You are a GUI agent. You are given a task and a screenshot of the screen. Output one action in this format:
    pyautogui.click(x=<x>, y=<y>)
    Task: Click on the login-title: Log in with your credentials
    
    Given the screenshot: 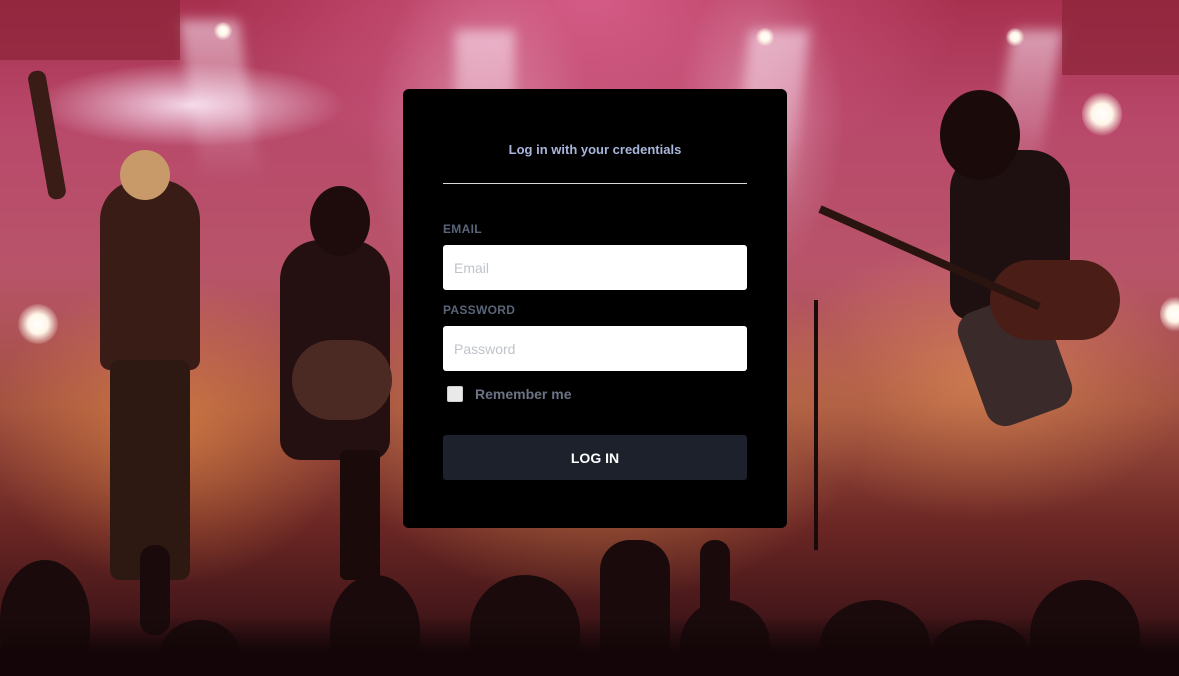 What is the action you would take?
    pyautogui.click(x=595, y=149)
    